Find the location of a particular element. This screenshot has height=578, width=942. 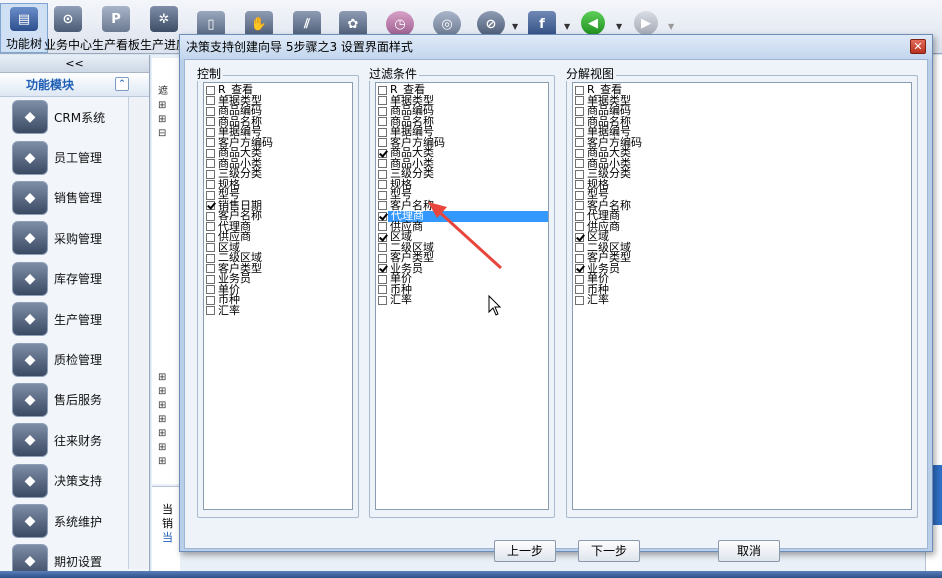

module-scrollbar is located at coordinates (138, 333).